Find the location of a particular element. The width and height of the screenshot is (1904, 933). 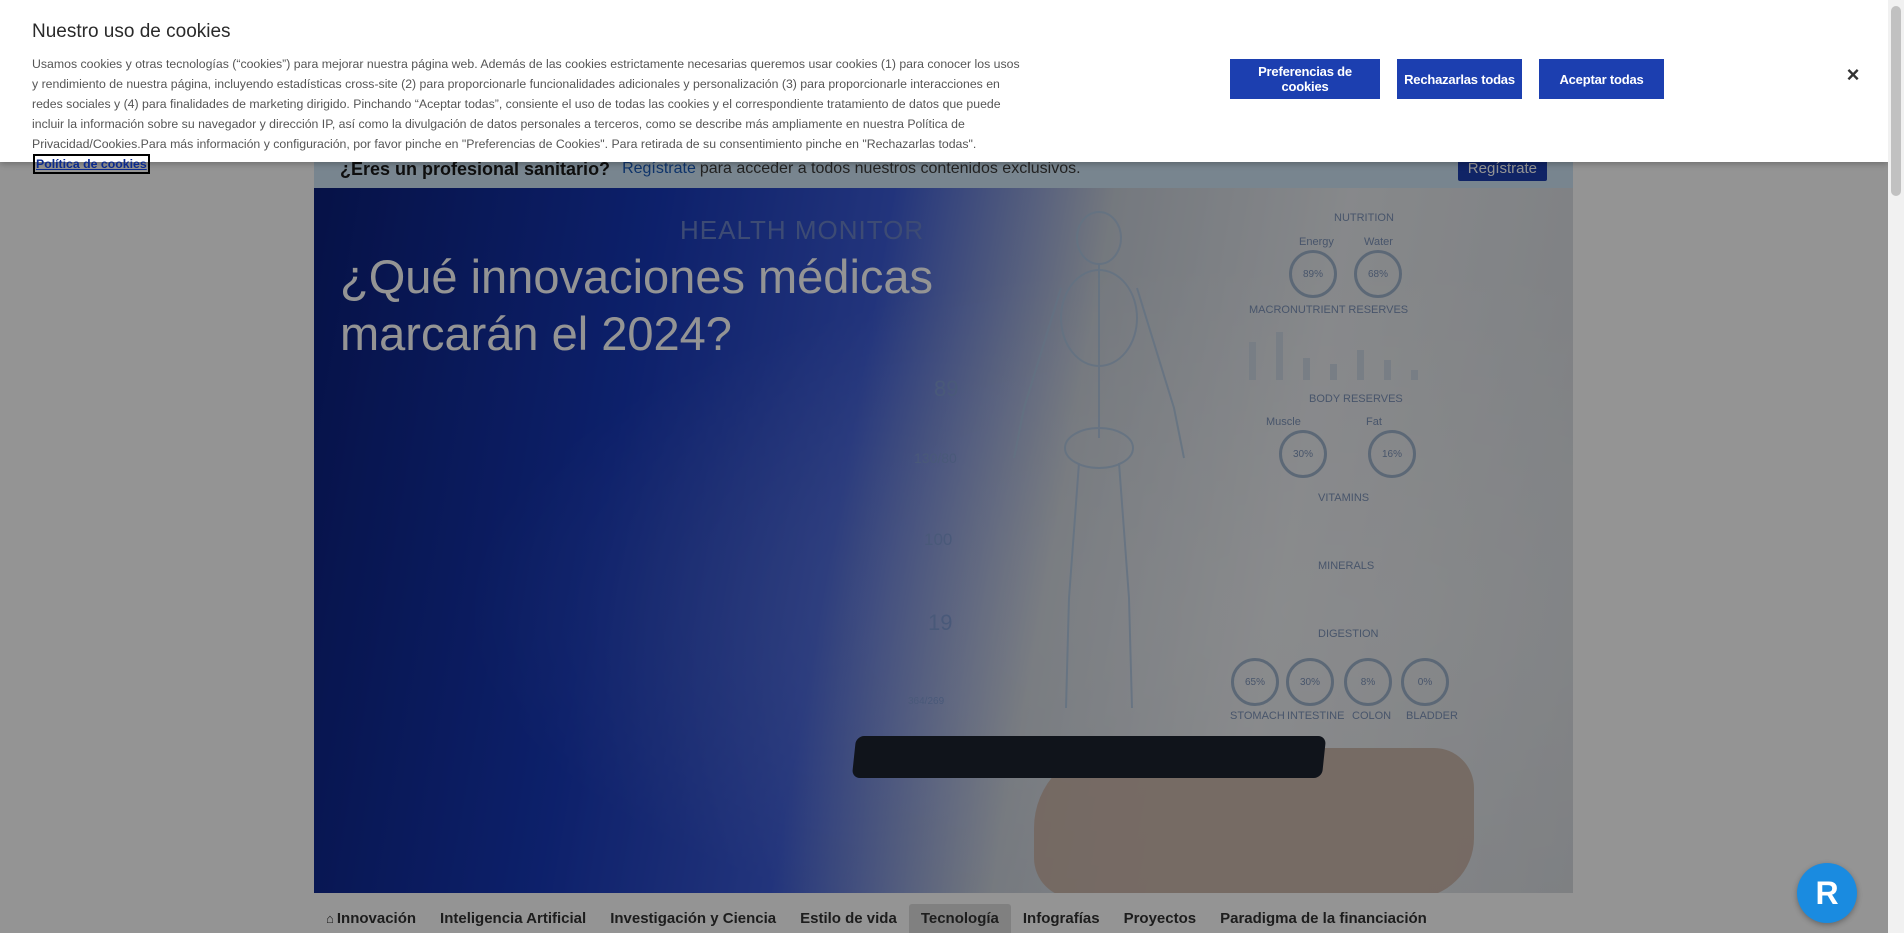

widget-icon: R is located at coordinates (1827, 892).